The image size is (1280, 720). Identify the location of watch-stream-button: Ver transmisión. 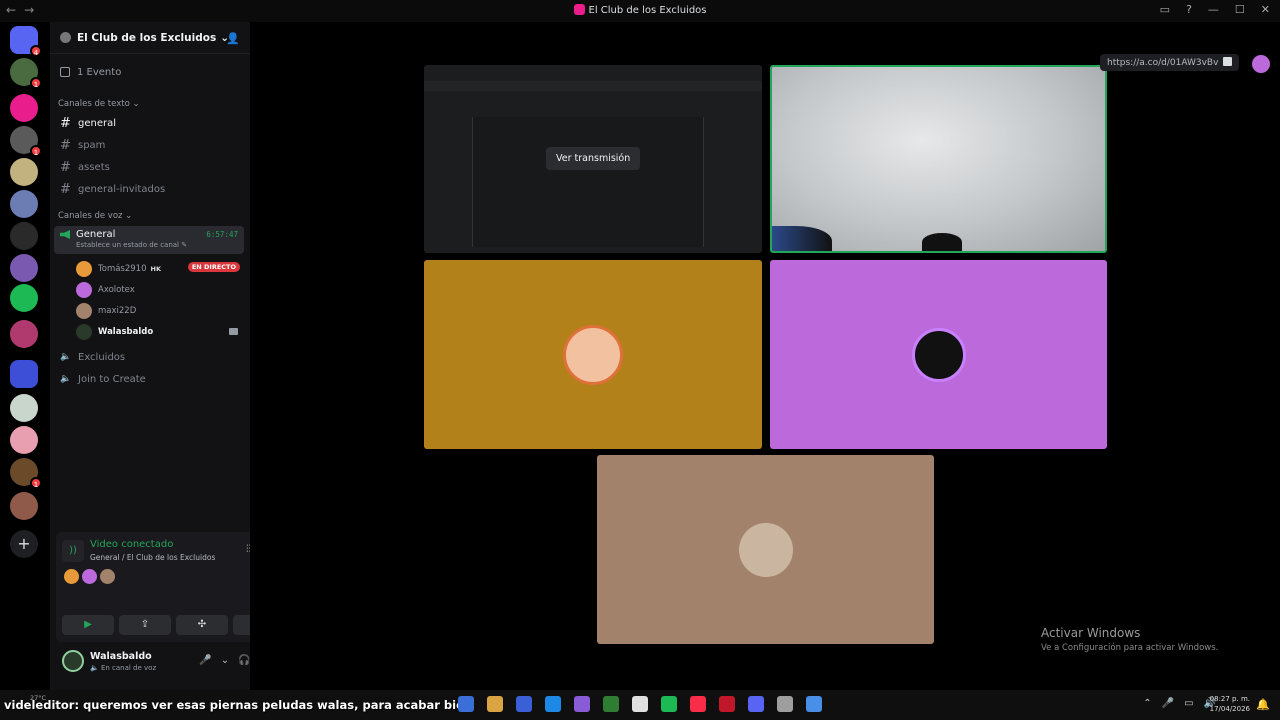
(593, 158).